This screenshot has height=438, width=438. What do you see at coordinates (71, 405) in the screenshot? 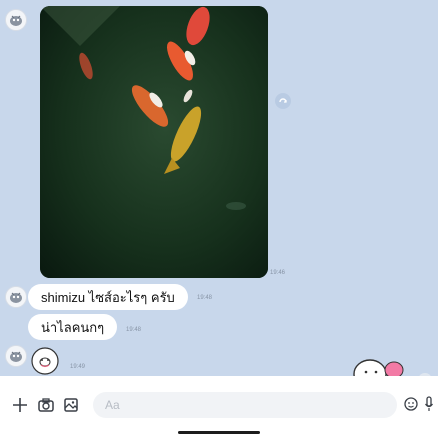
I see `gallery-icon` at bounding box center [71, 405].